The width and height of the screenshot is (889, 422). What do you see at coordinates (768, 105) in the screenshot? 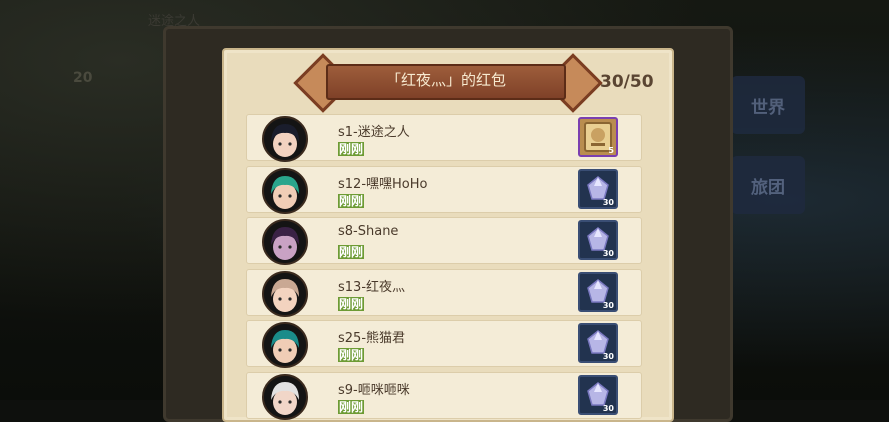
I see `world-channel-button: 世界` at bounding box center [768, 105].